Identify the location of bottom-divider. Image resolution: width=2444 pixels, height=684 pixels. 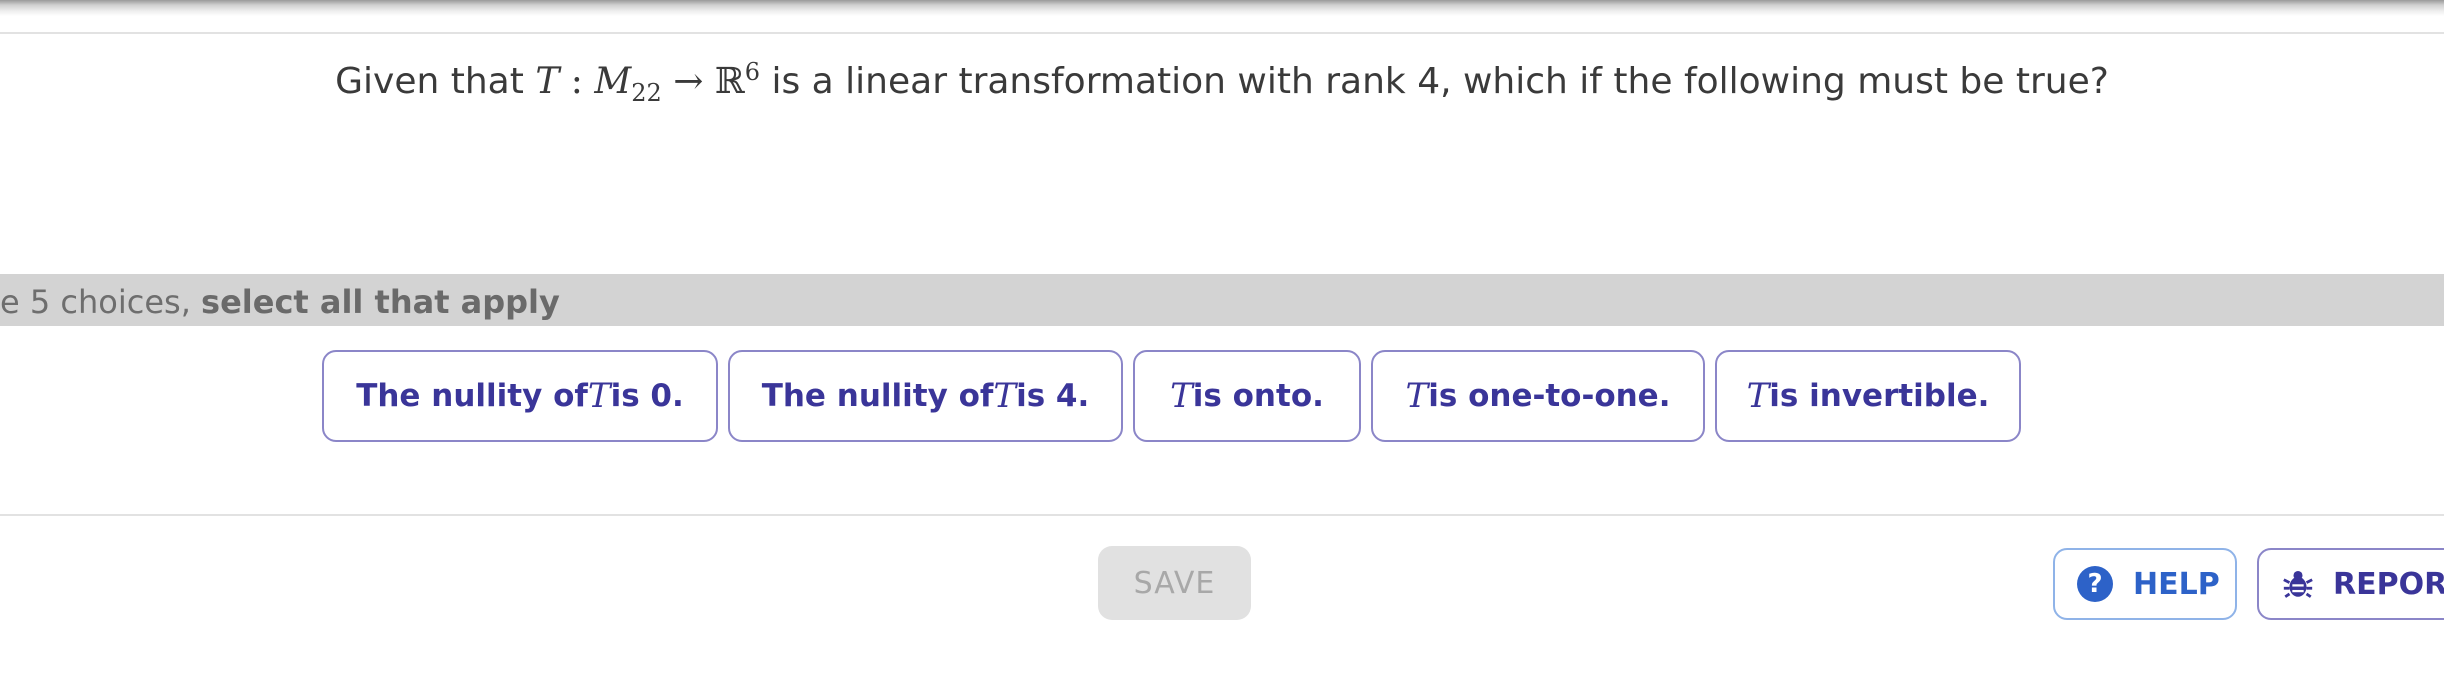
(1222, 515).